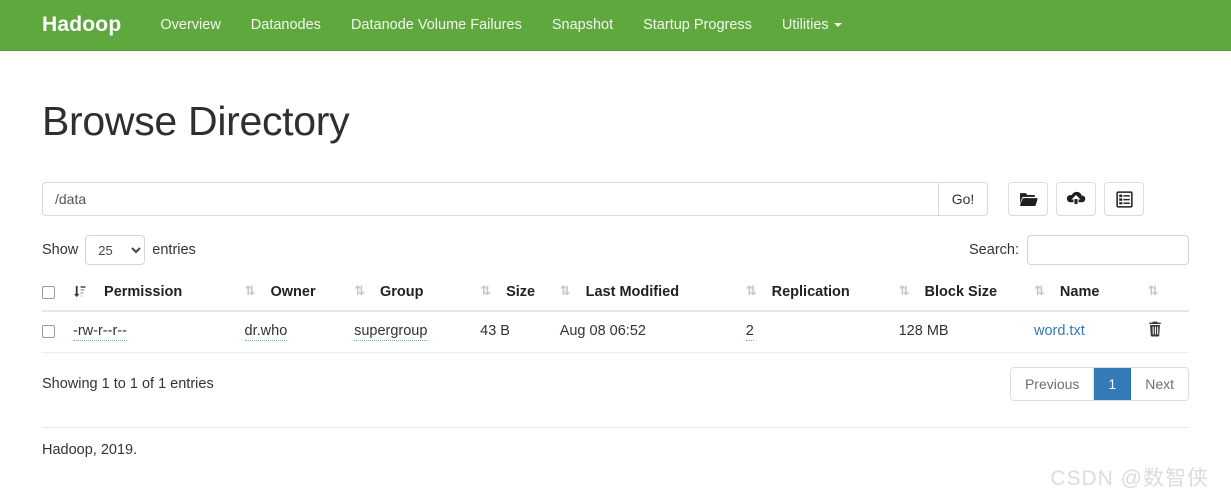 The image size is (1231, 500). I want to click on owner-value: dr.who, so click(266, 332).